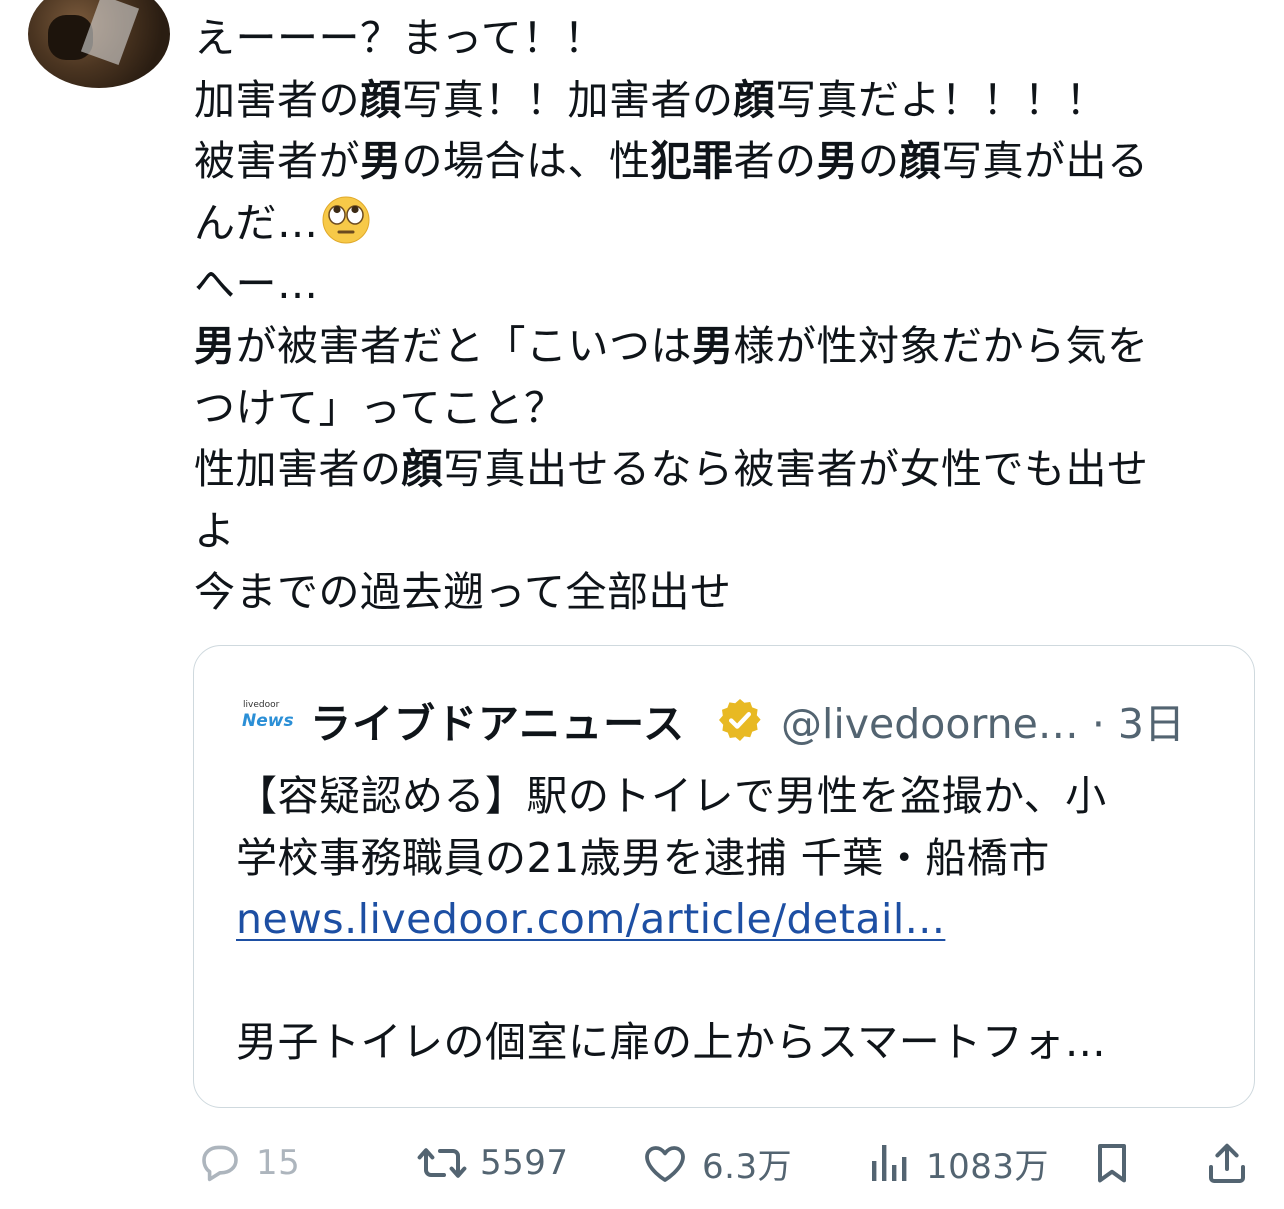  What do you see at coordinates (889, 1163) in the screenshot?
I see `analytics-bar-icon` at bounding box center [889, 1163].